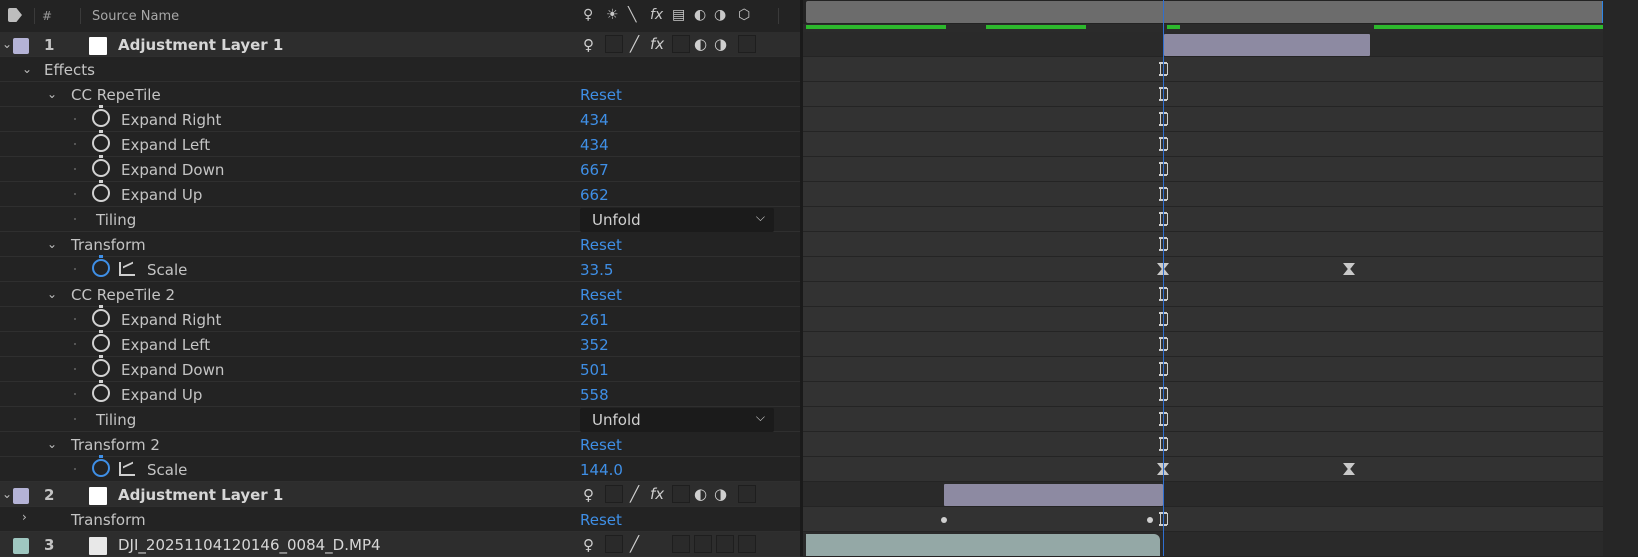 This screenshot has width=1638, height=557. What do you see at coordinates (400, 519) in the screenshot?
I see `layer2-transform-row: › Transform Reset` at bounding box center [400, 519].